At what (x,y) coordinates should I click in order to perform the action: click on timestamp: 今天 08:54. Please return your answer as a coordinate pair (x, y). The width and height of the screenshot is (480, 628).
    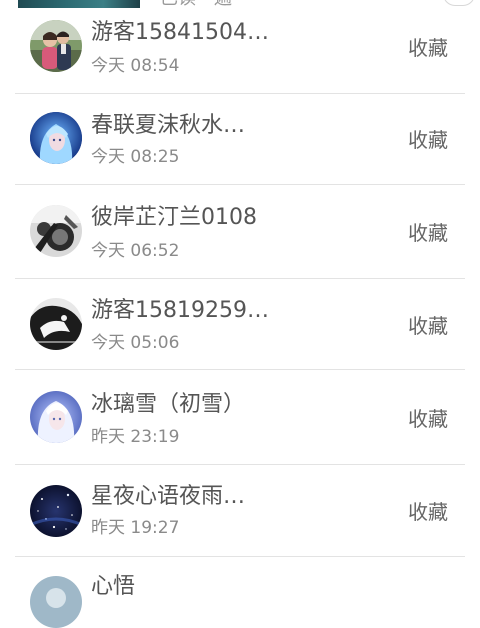
    Looking at the image, I should click on (135, 66).